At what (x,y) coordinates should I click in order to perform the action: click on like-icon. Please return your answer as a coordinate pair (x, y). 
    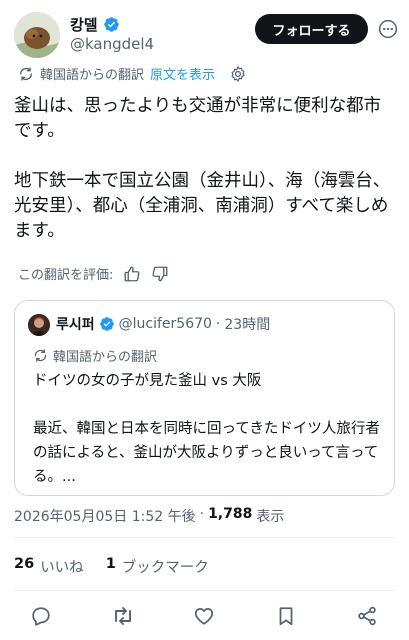
    Looking at the image, I should click on (204, 616).